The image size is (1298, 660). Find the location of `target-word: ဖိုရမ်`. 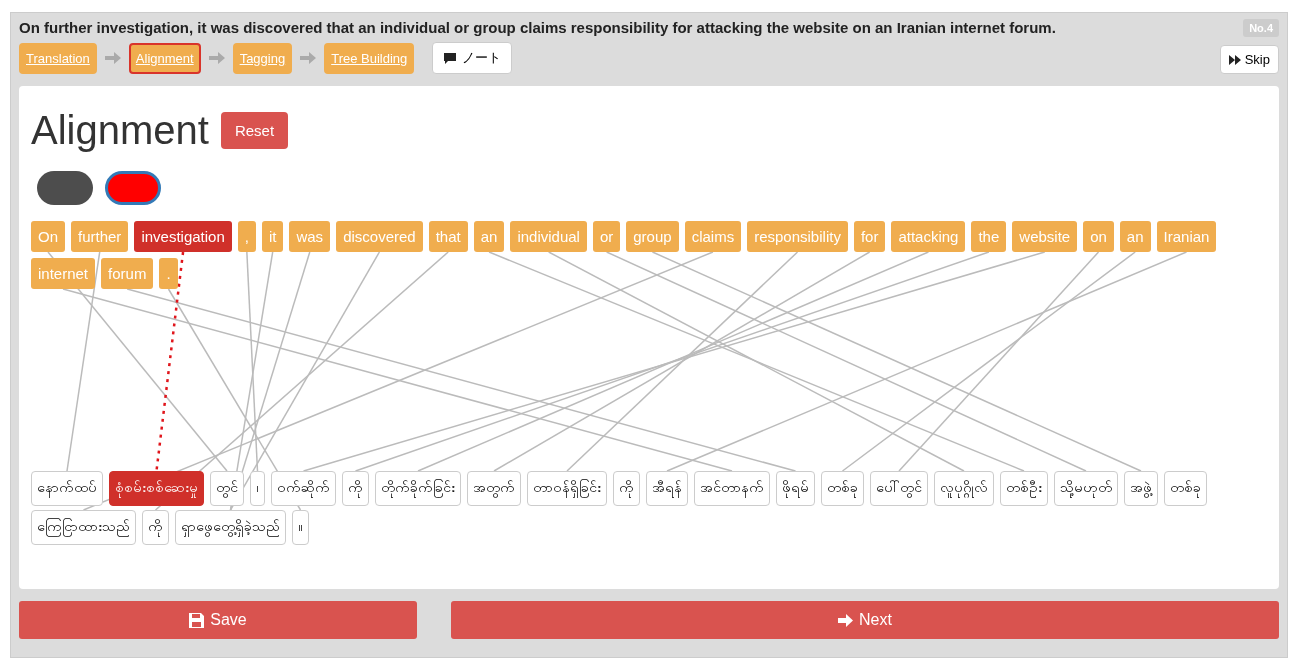

target-word: ဖိုရမ် is located at coordinates (795, 488).